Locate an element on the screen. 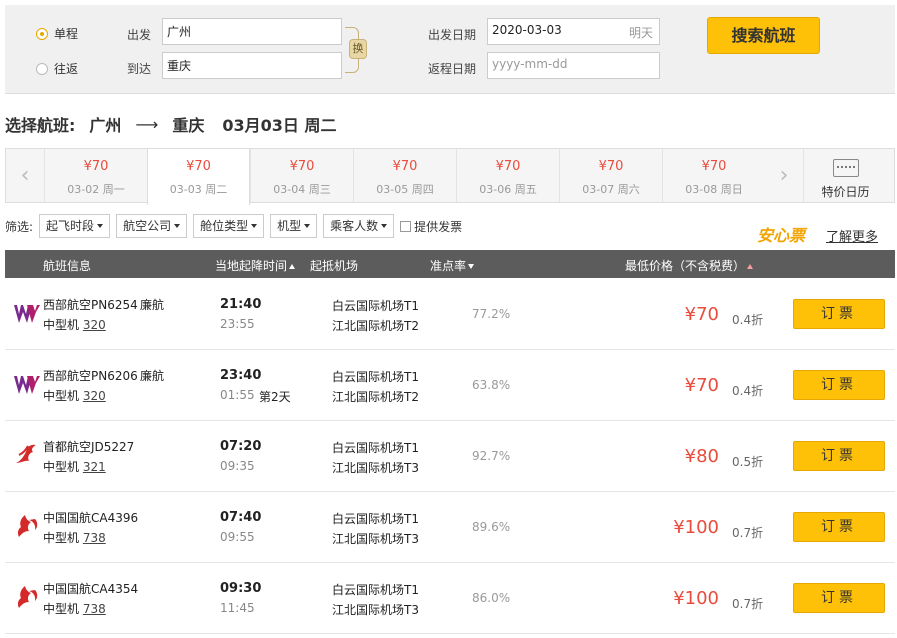 Image resolution: width=897 pixels, height=638 pixels. arrival-time: 01:55 is located at coordinates (237, 395).